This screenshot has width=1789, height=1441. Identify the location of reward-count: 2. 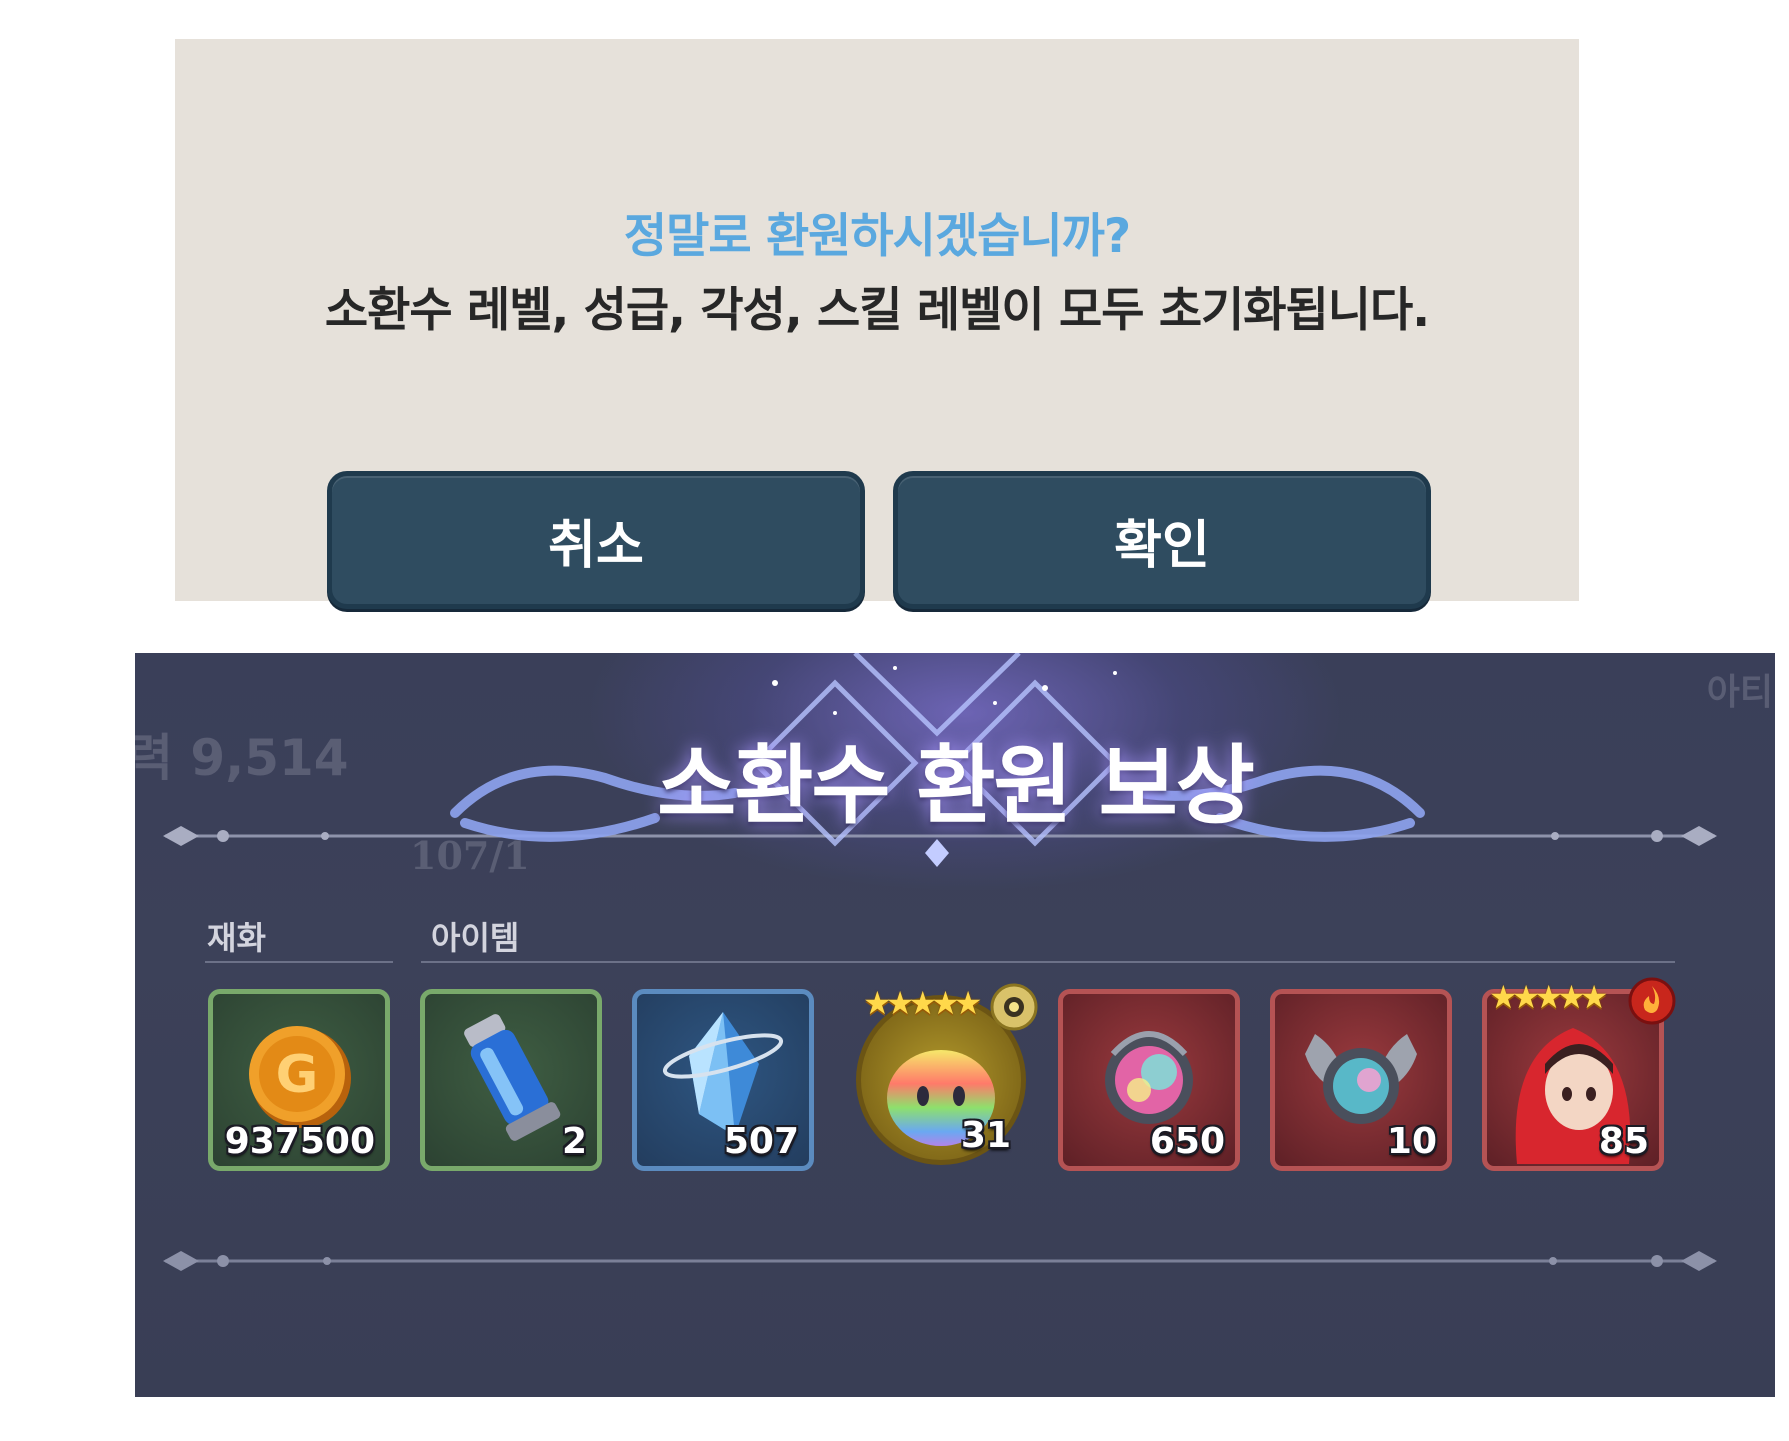
(574, 1141).